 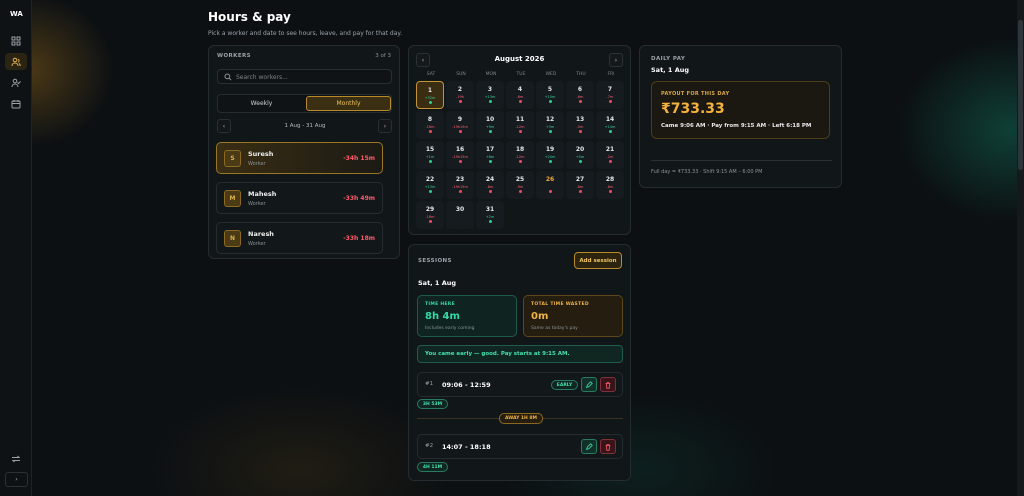 I want to click on weekday-header: SAT SUN MON TUE WED THU FRI, so click(x=521, y=74).